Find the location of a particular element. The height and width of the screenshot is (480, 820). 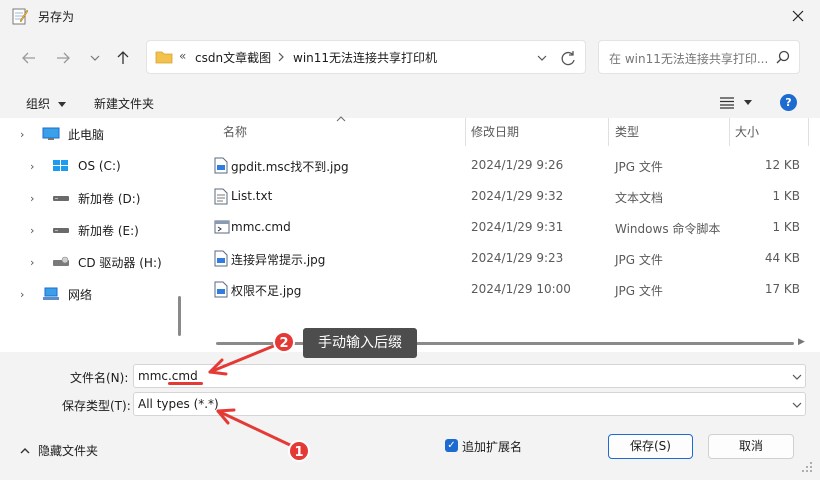

column-header-type: 类型 is located at coordinates (627, 131).